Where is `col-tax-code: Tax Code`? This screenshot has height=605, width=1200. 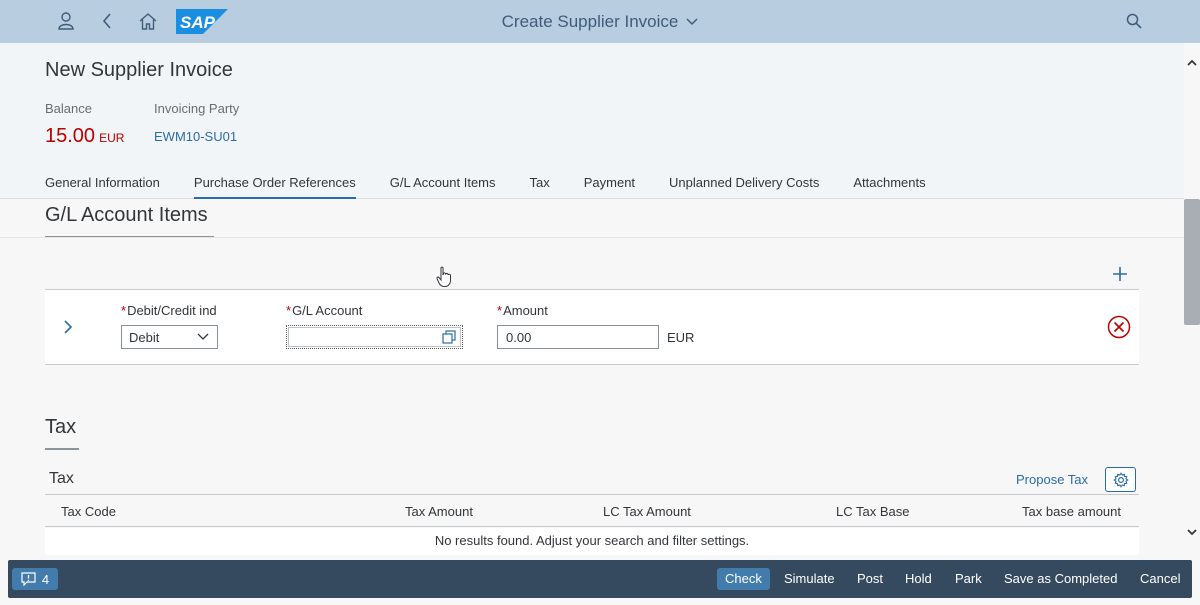 col-tax-code: Tax Code is located at coordinates (88, 511).